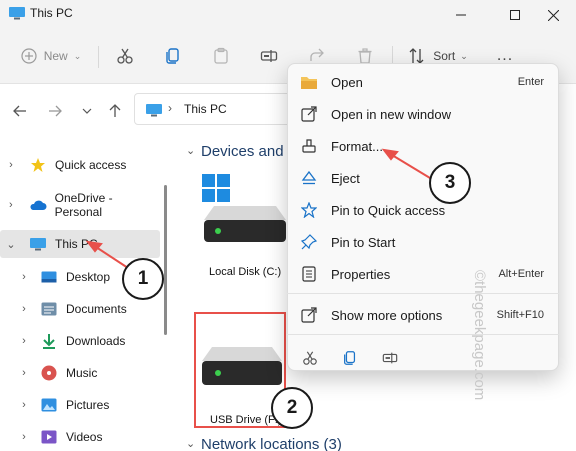 This screenshot has height=451, width=576. I want to click on step-2-callout: 2, so click(292, 408).